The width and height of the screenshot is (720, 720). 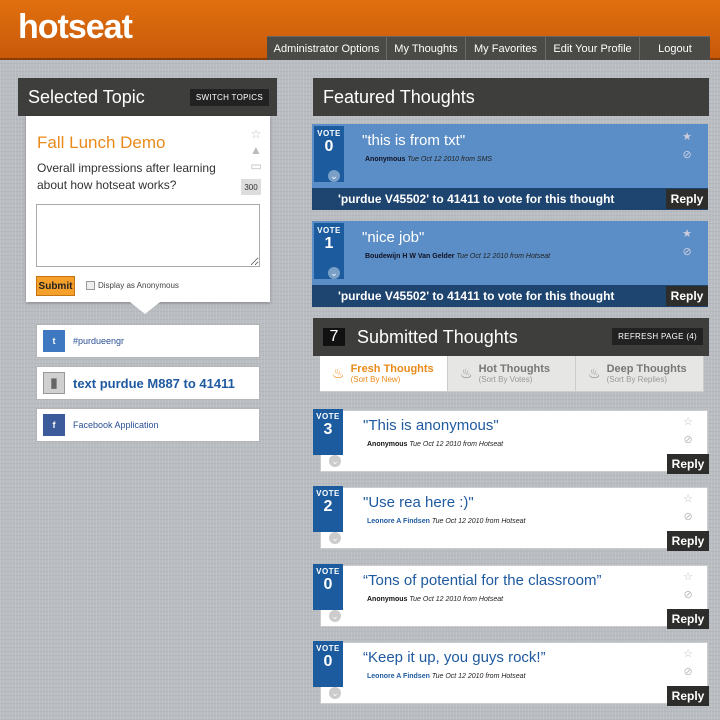 What do you see at coordinates (418, 502) in the screenshot?
I see `thought-text: "Use rea here :)"` at bounding box center [418, 502].